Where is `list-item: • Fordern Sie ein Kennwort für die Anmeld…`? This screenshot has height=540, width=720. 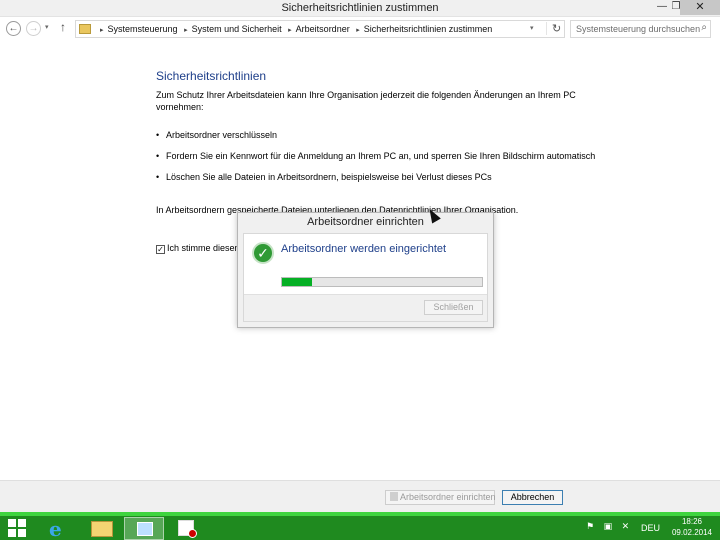
list-item: • Fordern Sie ein Kennwort für die Anmeld… is located at coordinates (375, 156).